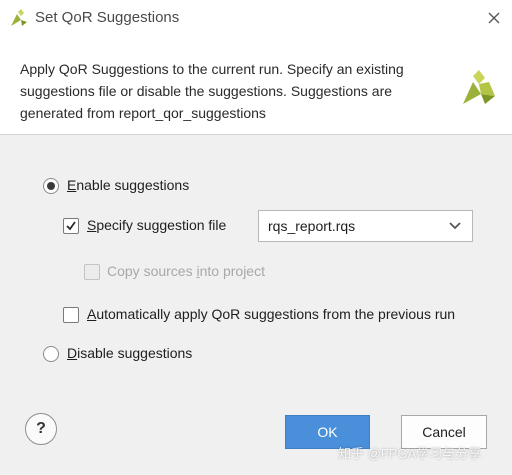 The height and width of the screenshot is (475, 512). What do you see at coordinates (186, 271) in the screenshot?
I see `copy-sources-label: Copy sources into project` at bounding box center [186, 271].